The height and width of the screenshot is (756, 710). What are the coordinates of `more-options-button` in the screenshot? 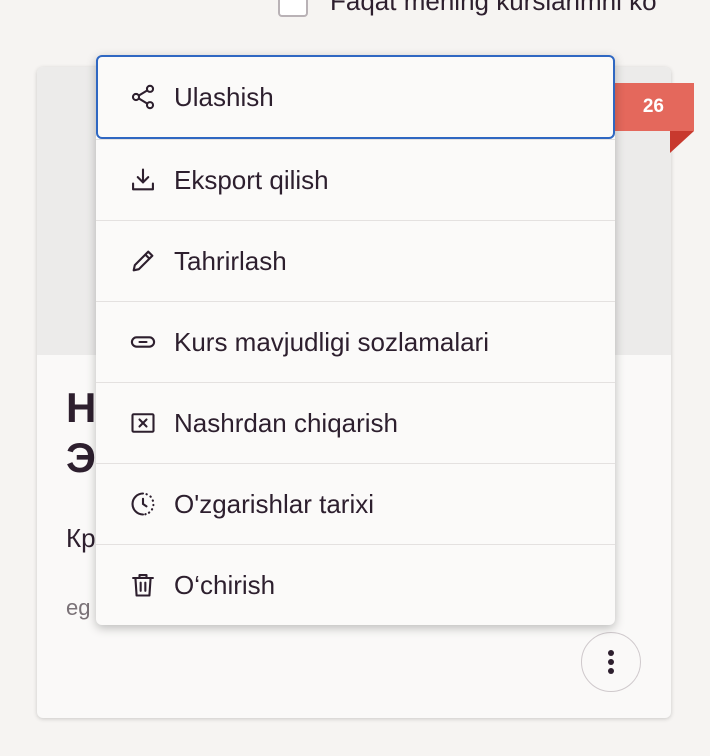 It's located at (611, 662).